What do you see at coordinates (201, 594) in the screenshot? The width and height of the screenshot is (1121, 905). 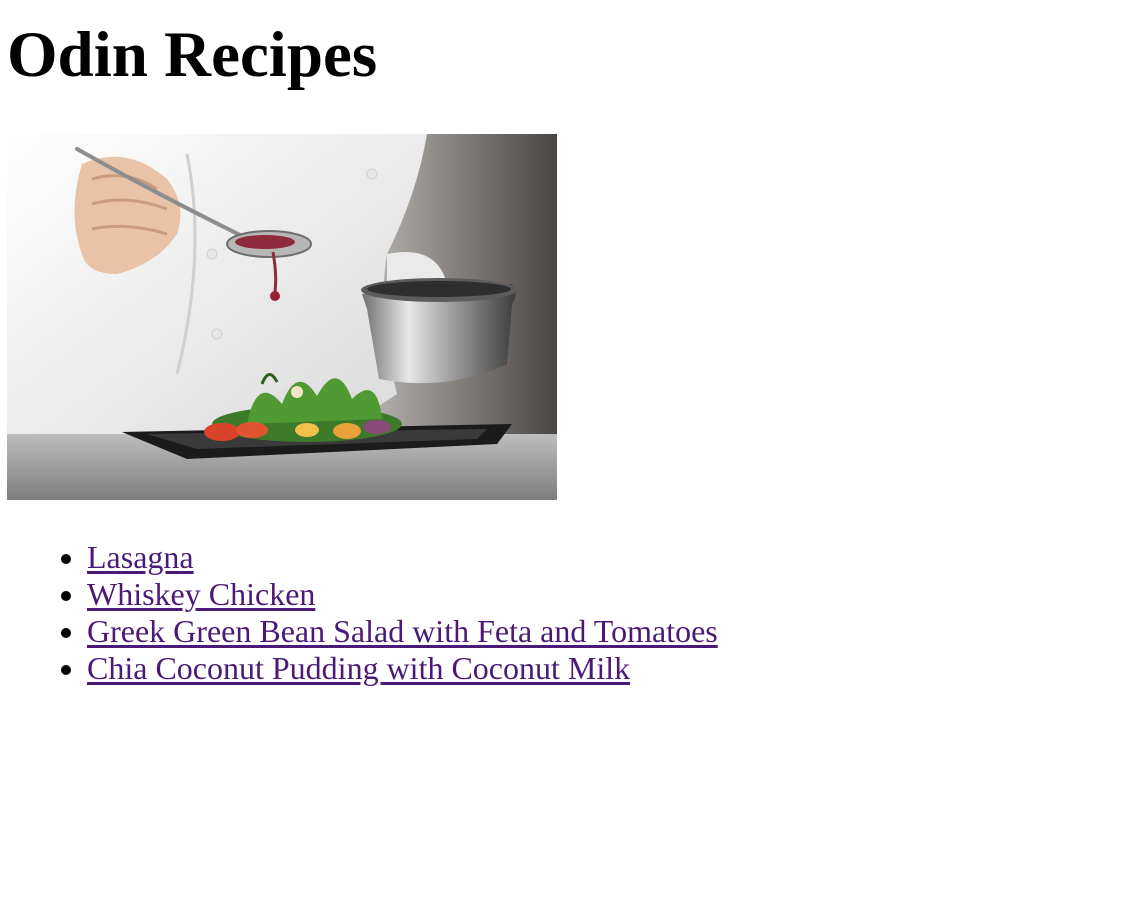 I see `recipe-link-whiskey-chicken: Whiskey Chicken` at bounding box center [201, 594].